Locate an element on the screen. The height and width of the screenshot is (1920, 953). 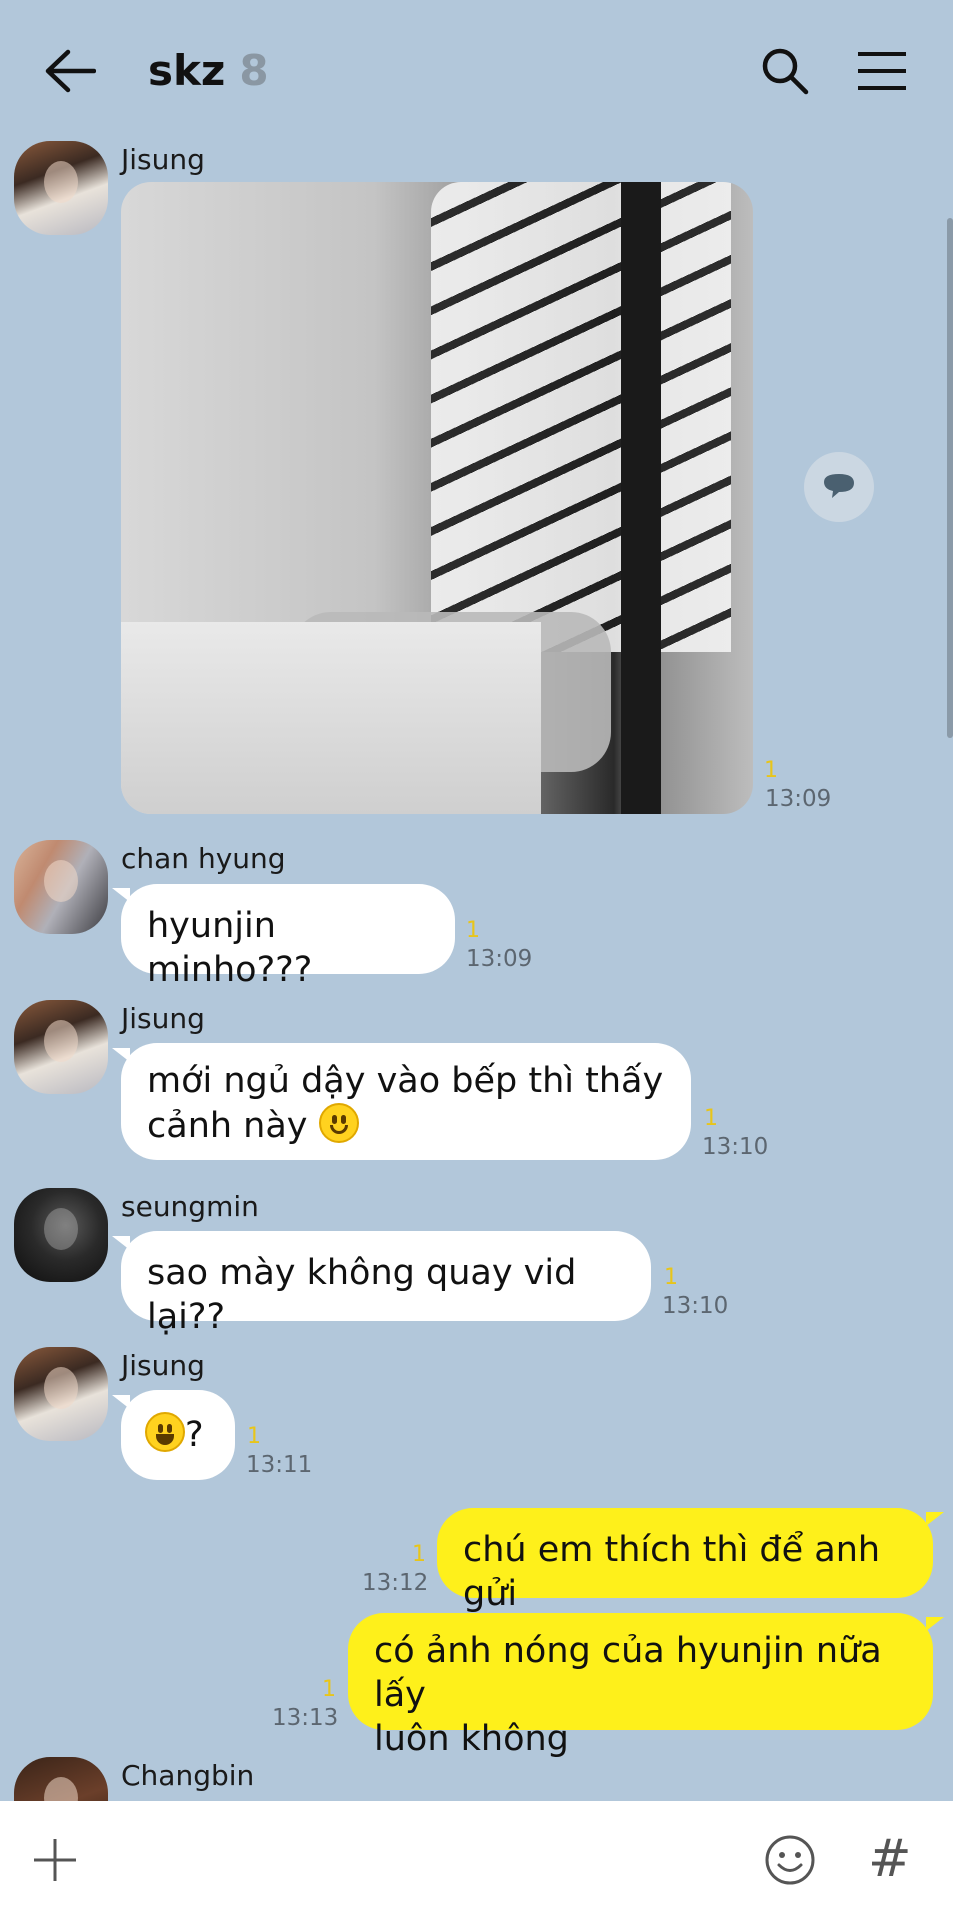
sender-name: seungmin is located at coordinates (190, 1206).